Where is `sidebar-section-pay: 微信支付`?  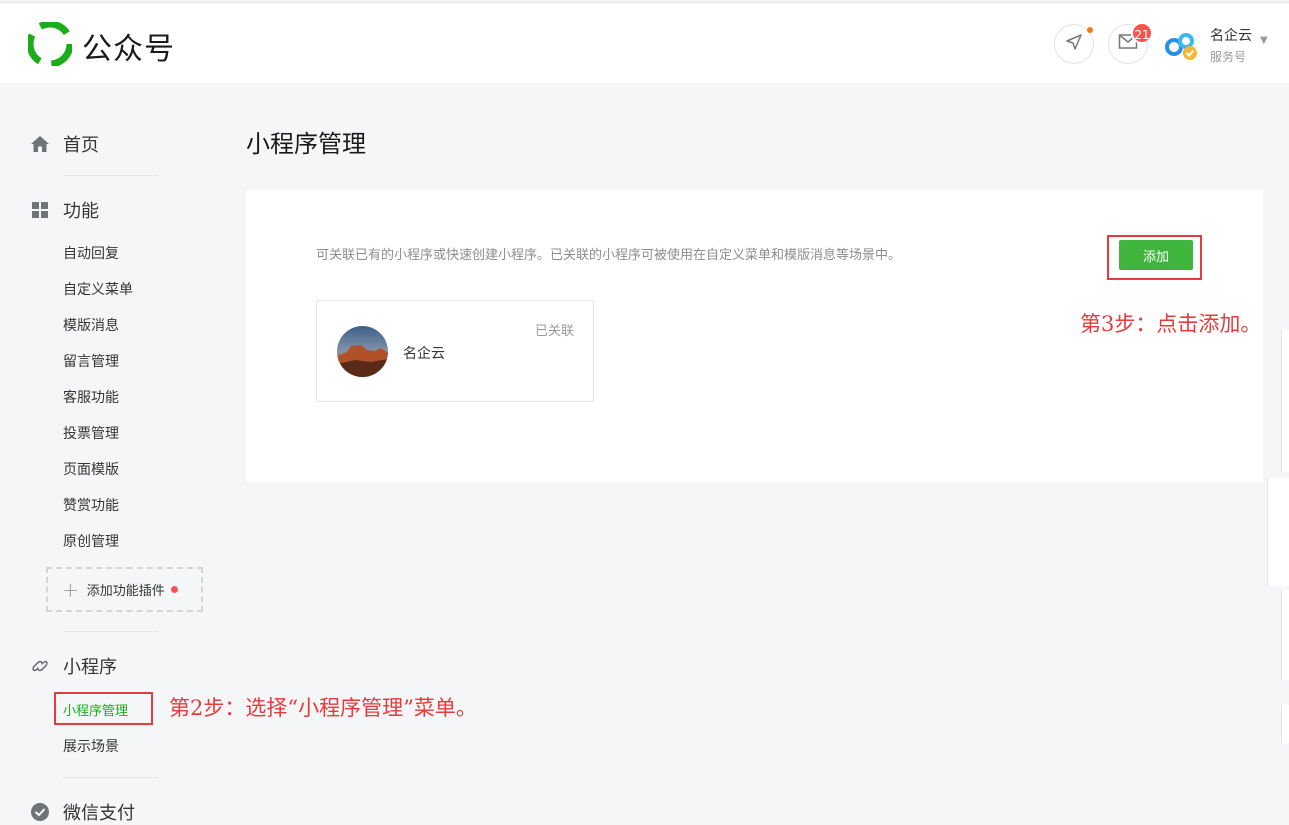 sidebar-section-pay: 微信支付 is located at coordinates (82, 812).